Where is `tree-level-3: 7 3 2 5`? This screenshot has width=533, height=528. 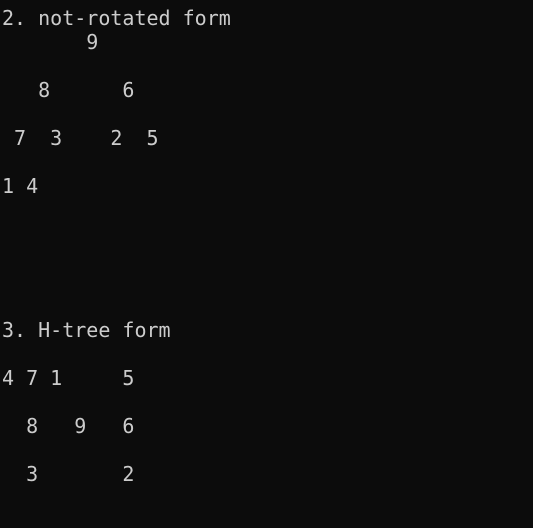
tree-level-3: 7 3 2 5 is located at coordinates (80, 138).